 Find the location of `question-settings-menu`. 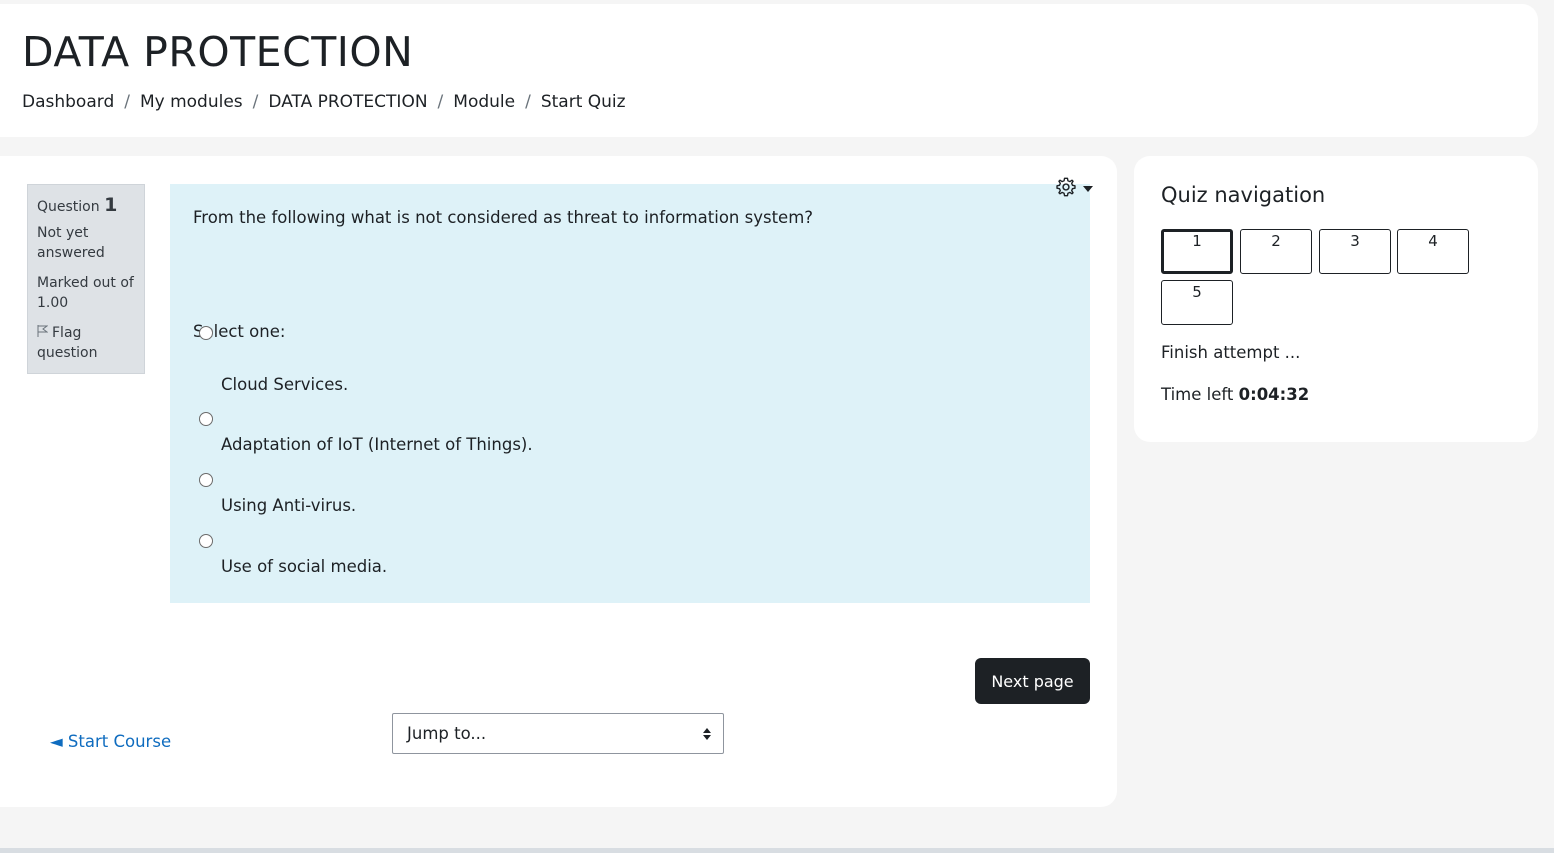

question-settings-menu is located at coordinates (1078, 189).